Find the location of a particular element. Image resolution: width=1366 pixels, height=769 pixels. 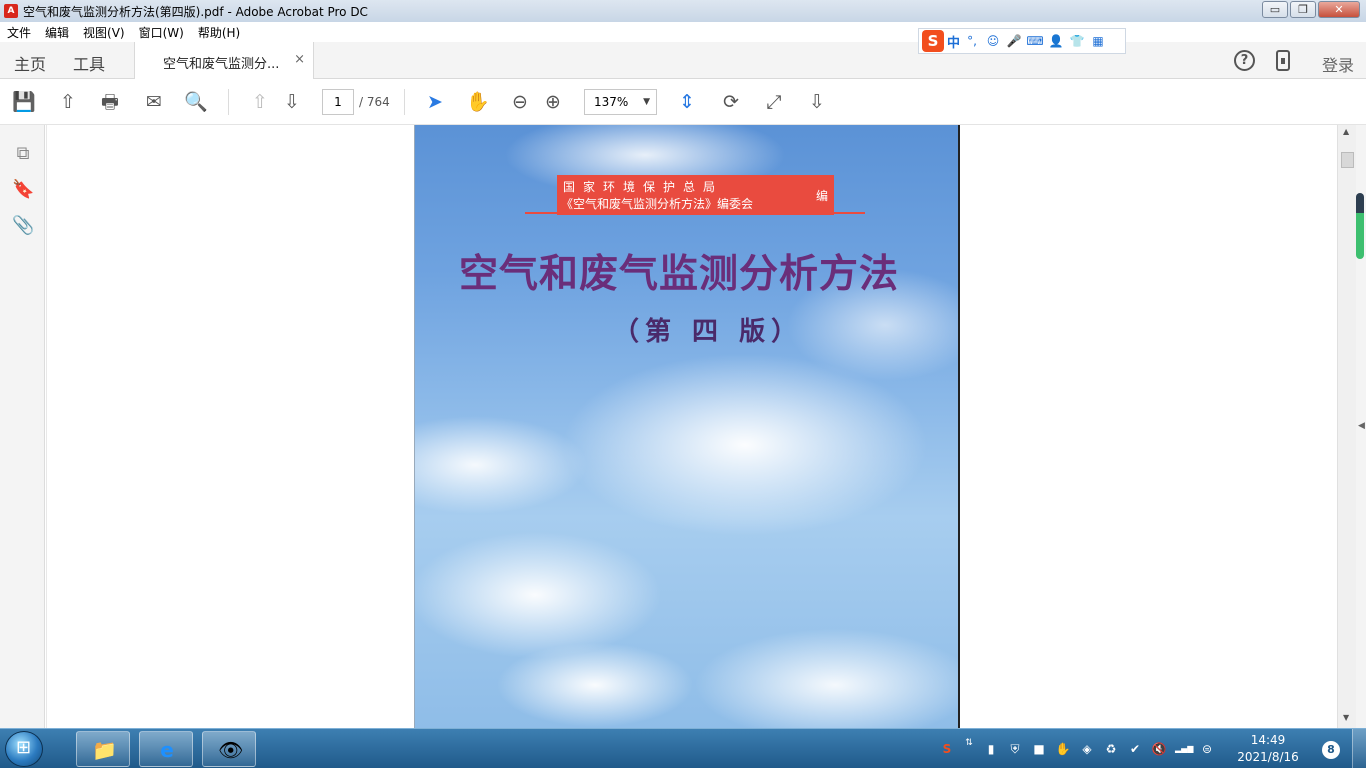

internet-explorer-icon: e is located at coordinates (167, 750).